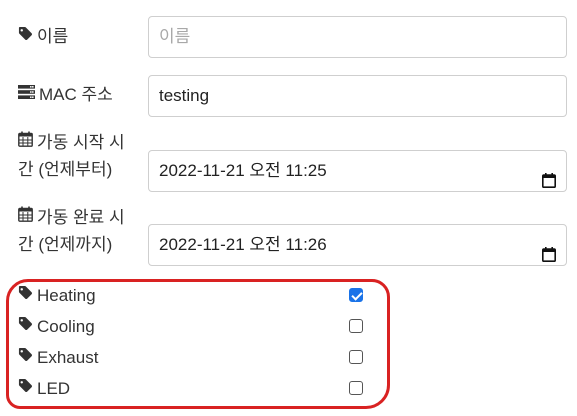 Image resolution: width=577 pixels, height=416 pixels. What do you see at coordinates (81, 142) in the screenshot?
I see `start-time-label-line1: 가동 시작 시` at bounding box center [81, 142].